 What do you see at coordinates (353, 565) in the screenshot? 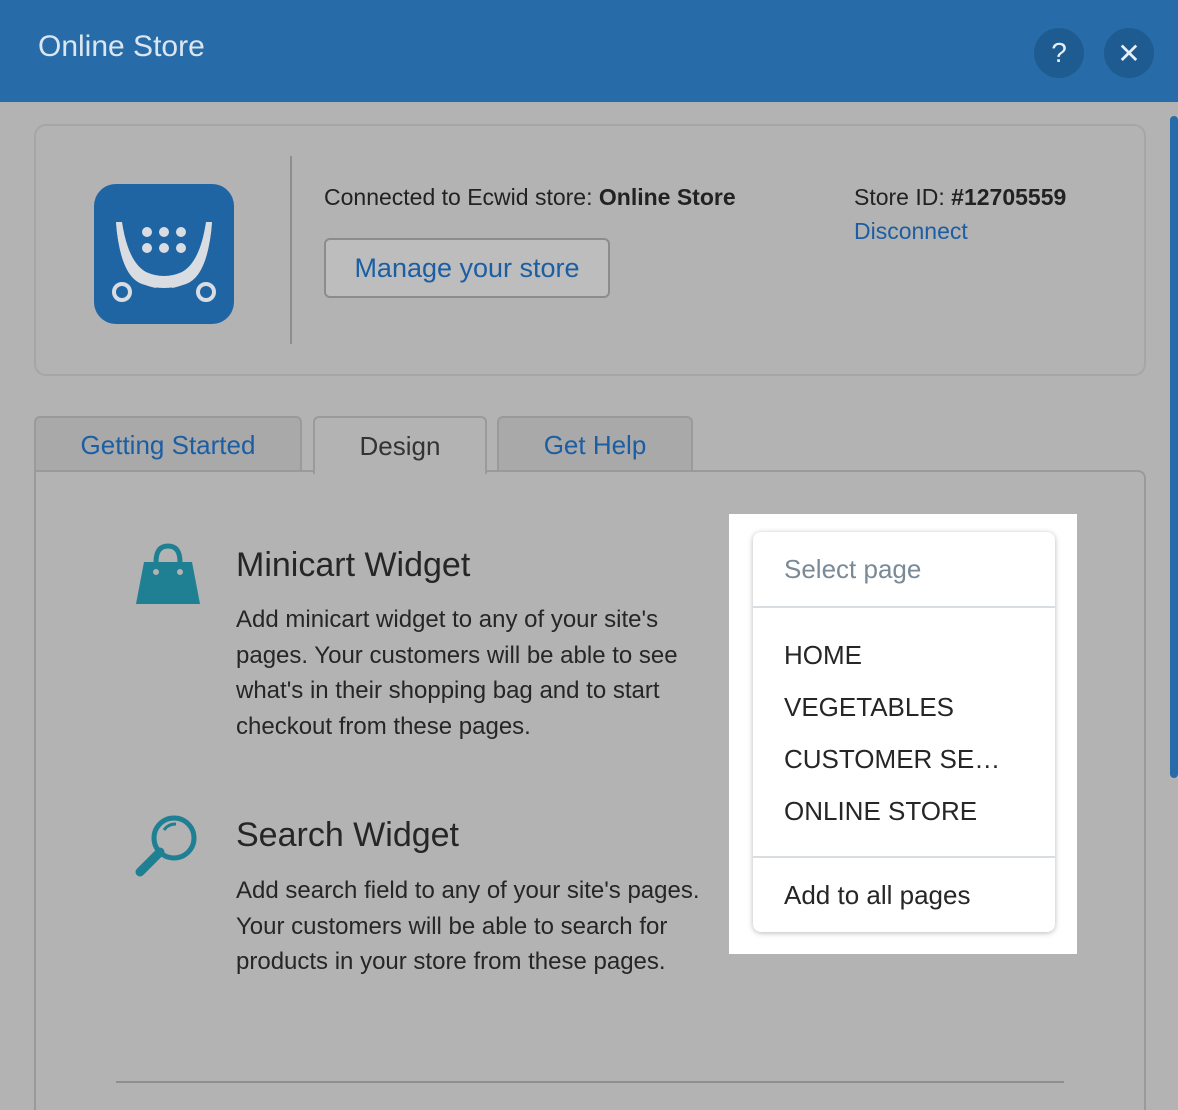
I see `minicart-widget-title: Minicart Widget` at bounding box center [353, 565].